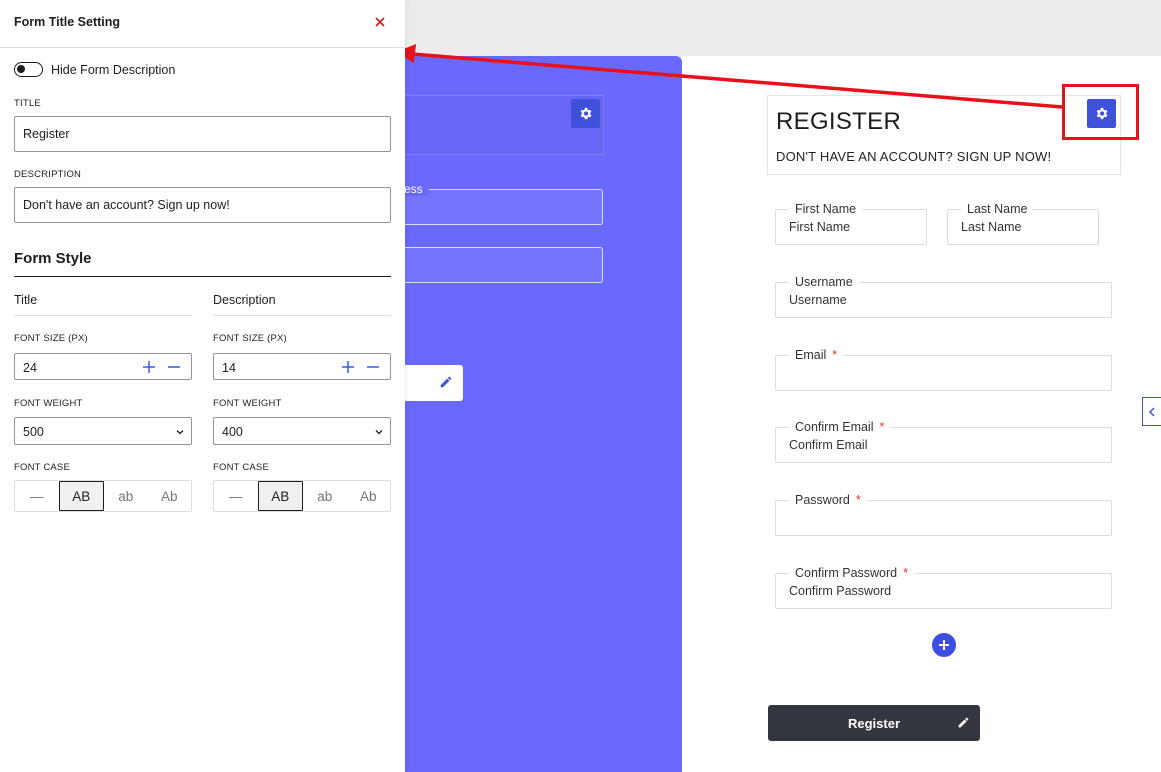 The height and width of the screenshot is (772, 1161). What do you see at coordinates (429, 383) in the screenshot?
I see `canvas-button` at bounding box center [429, 383].